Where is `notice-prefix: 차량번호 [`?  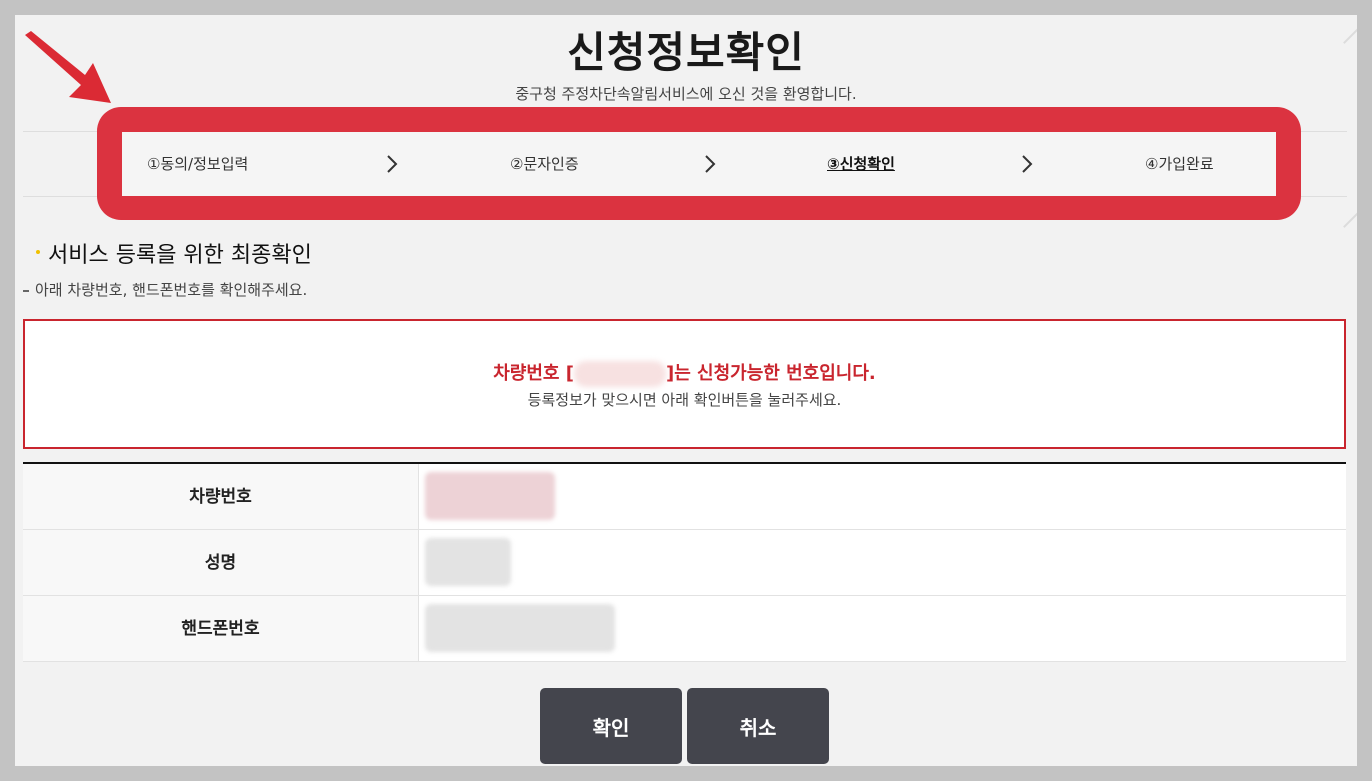
notice-prefix: 차량번호 [ is located at coordinates (533, 373).